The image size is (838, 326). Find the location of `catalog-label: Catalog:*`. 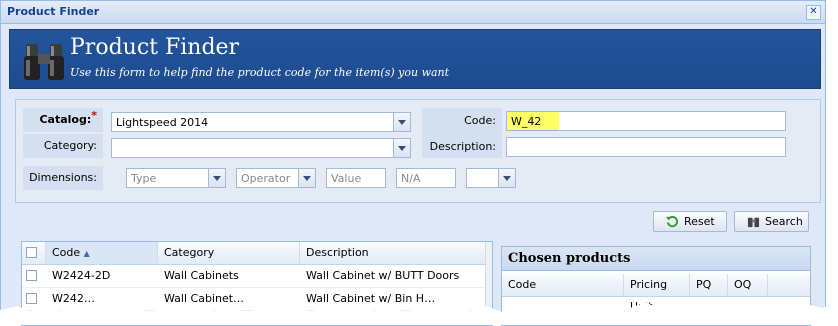

catalog-label: Catalog:* is located at coordinates (63, 120).